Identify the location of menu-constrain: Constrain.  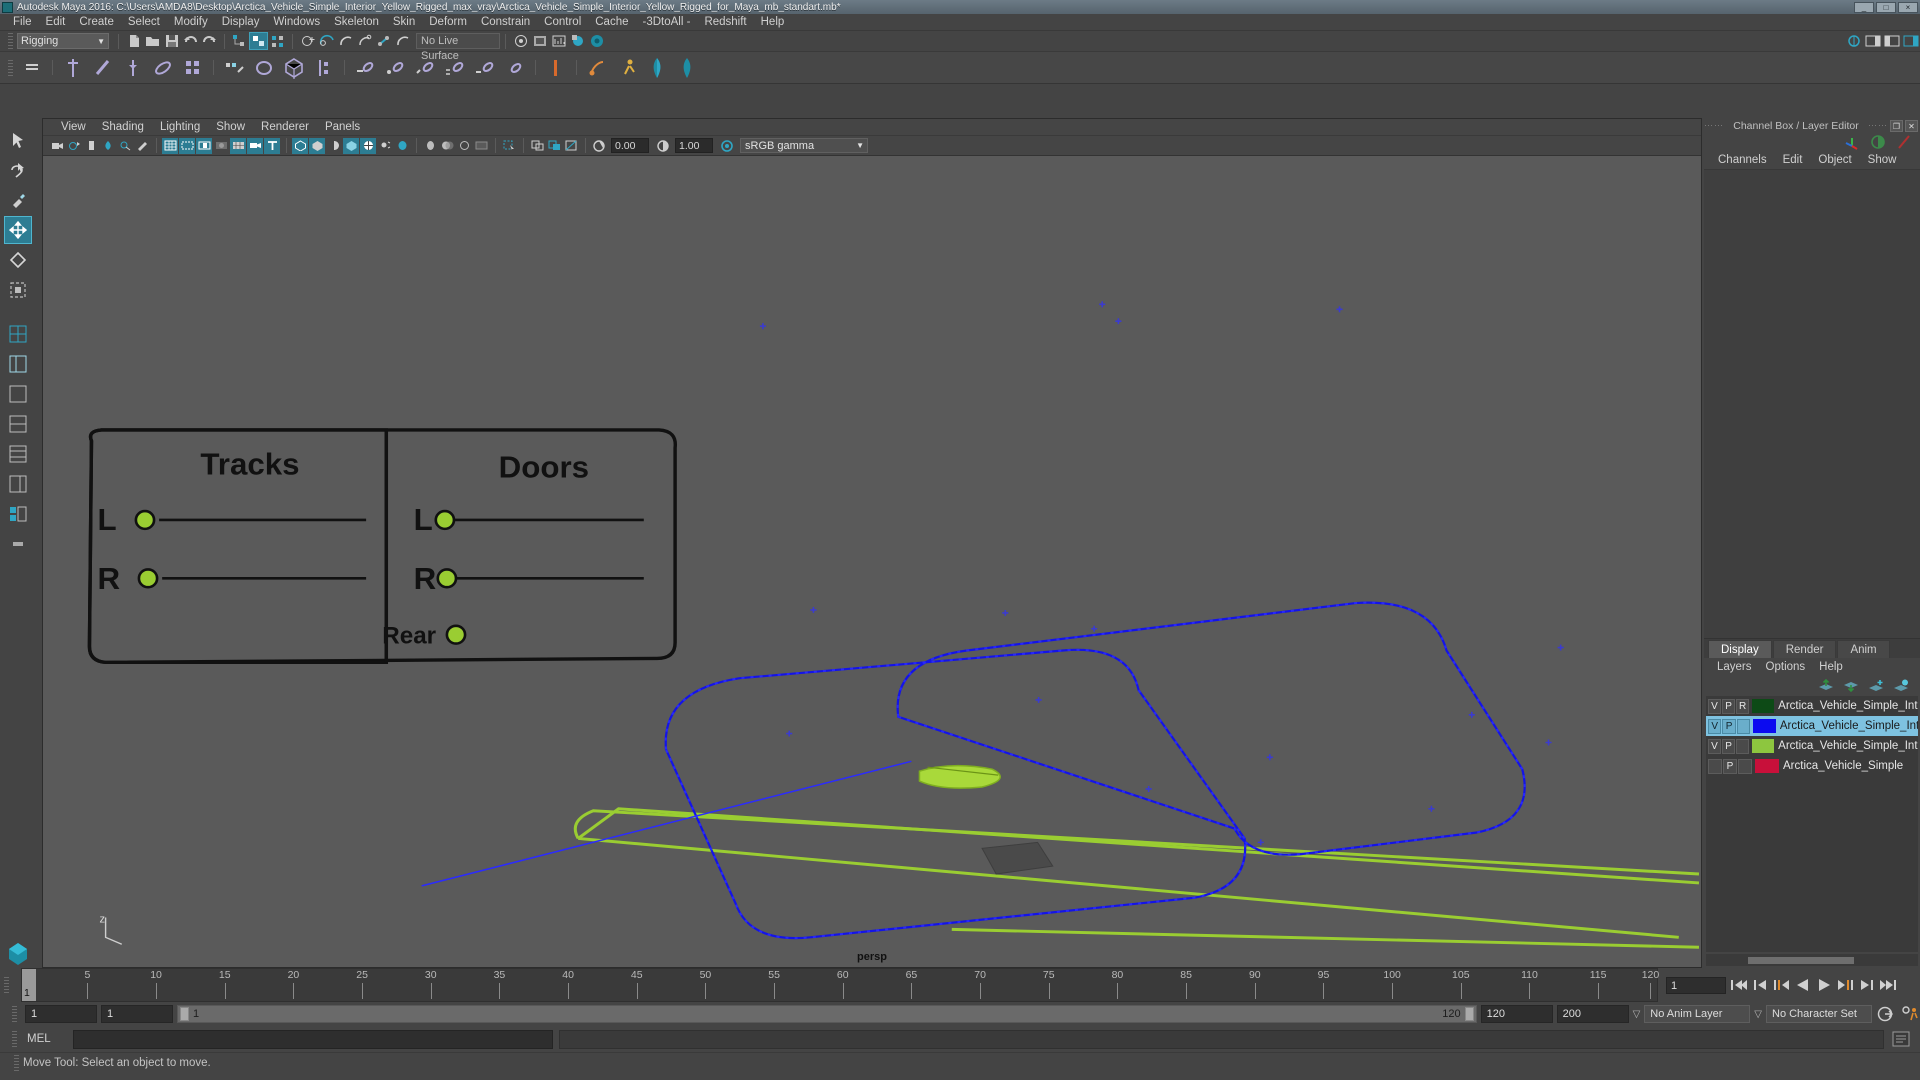
(505, 22).